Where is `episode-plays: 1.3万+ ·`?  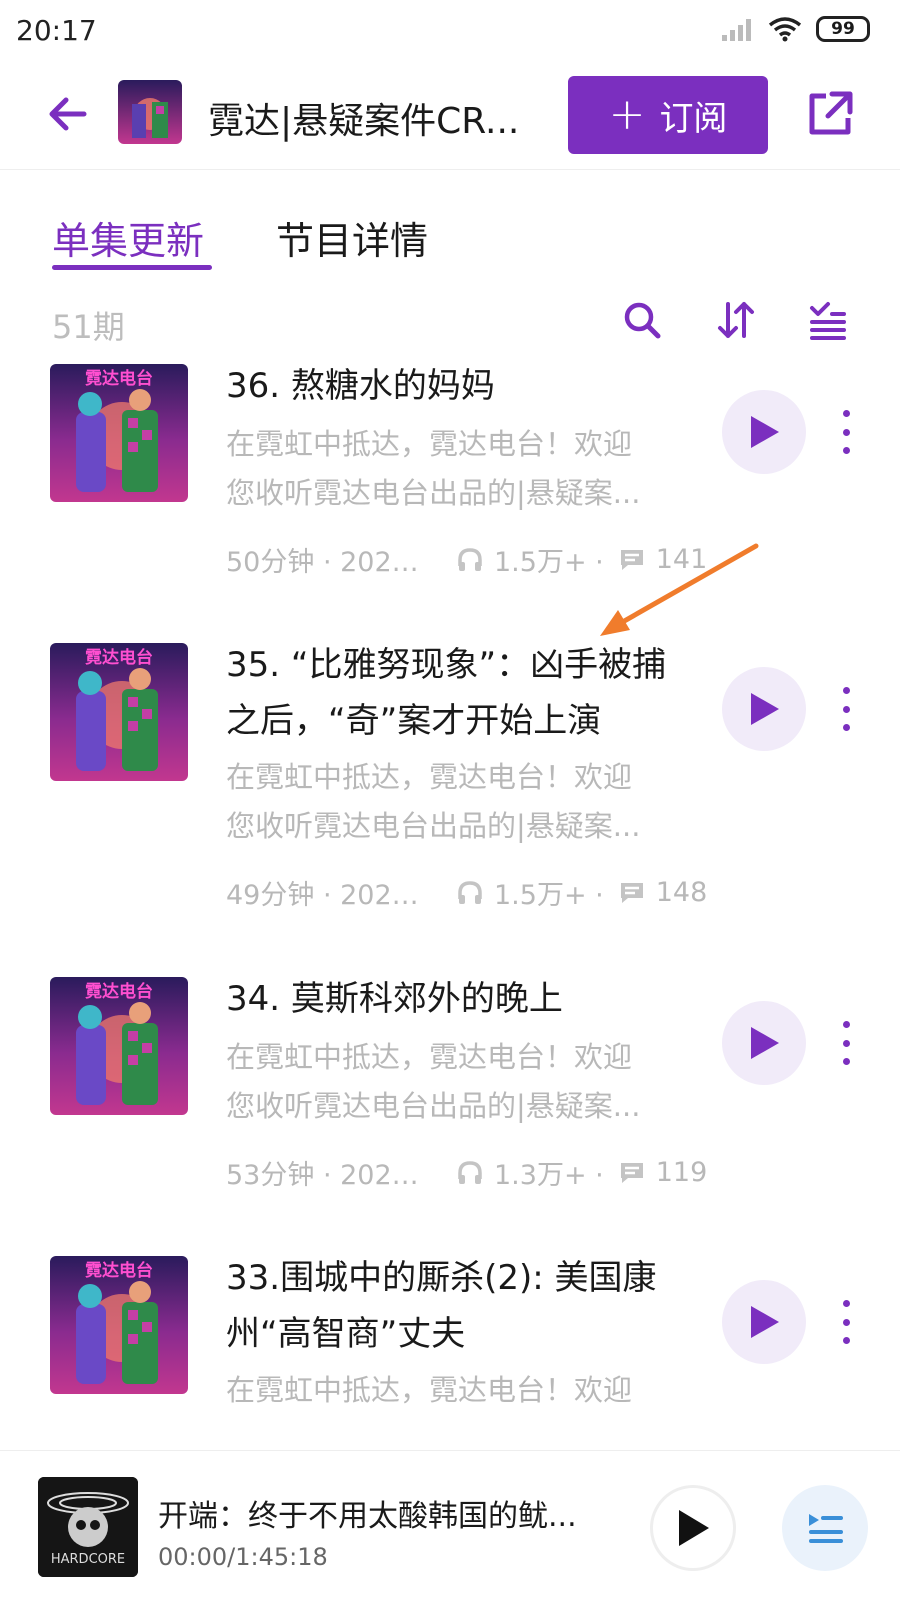
episode-plays: 1.3万+ · is located at coordinates (549, 1175).